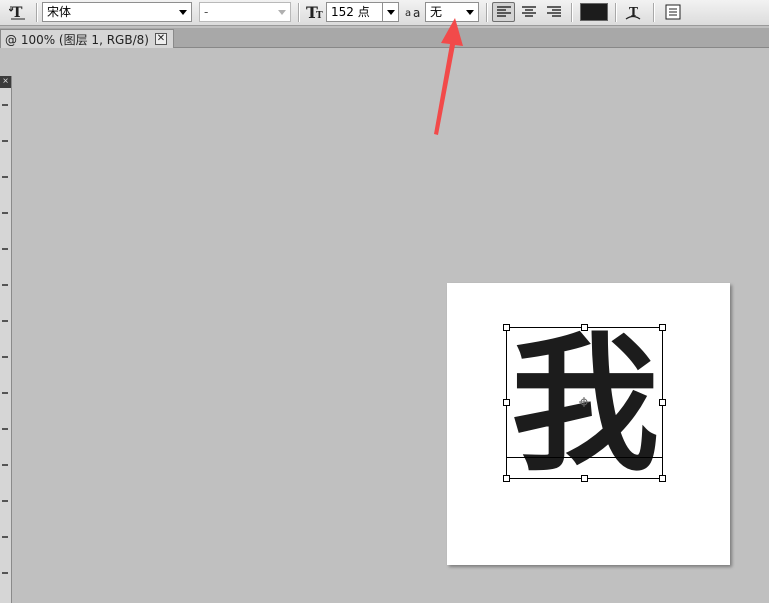 Image resolution: width=769 pixels, height=603 pixels. Describe the element at coordinates (506, 402) in the screenshot. I see `transform-handle-left` at that location.